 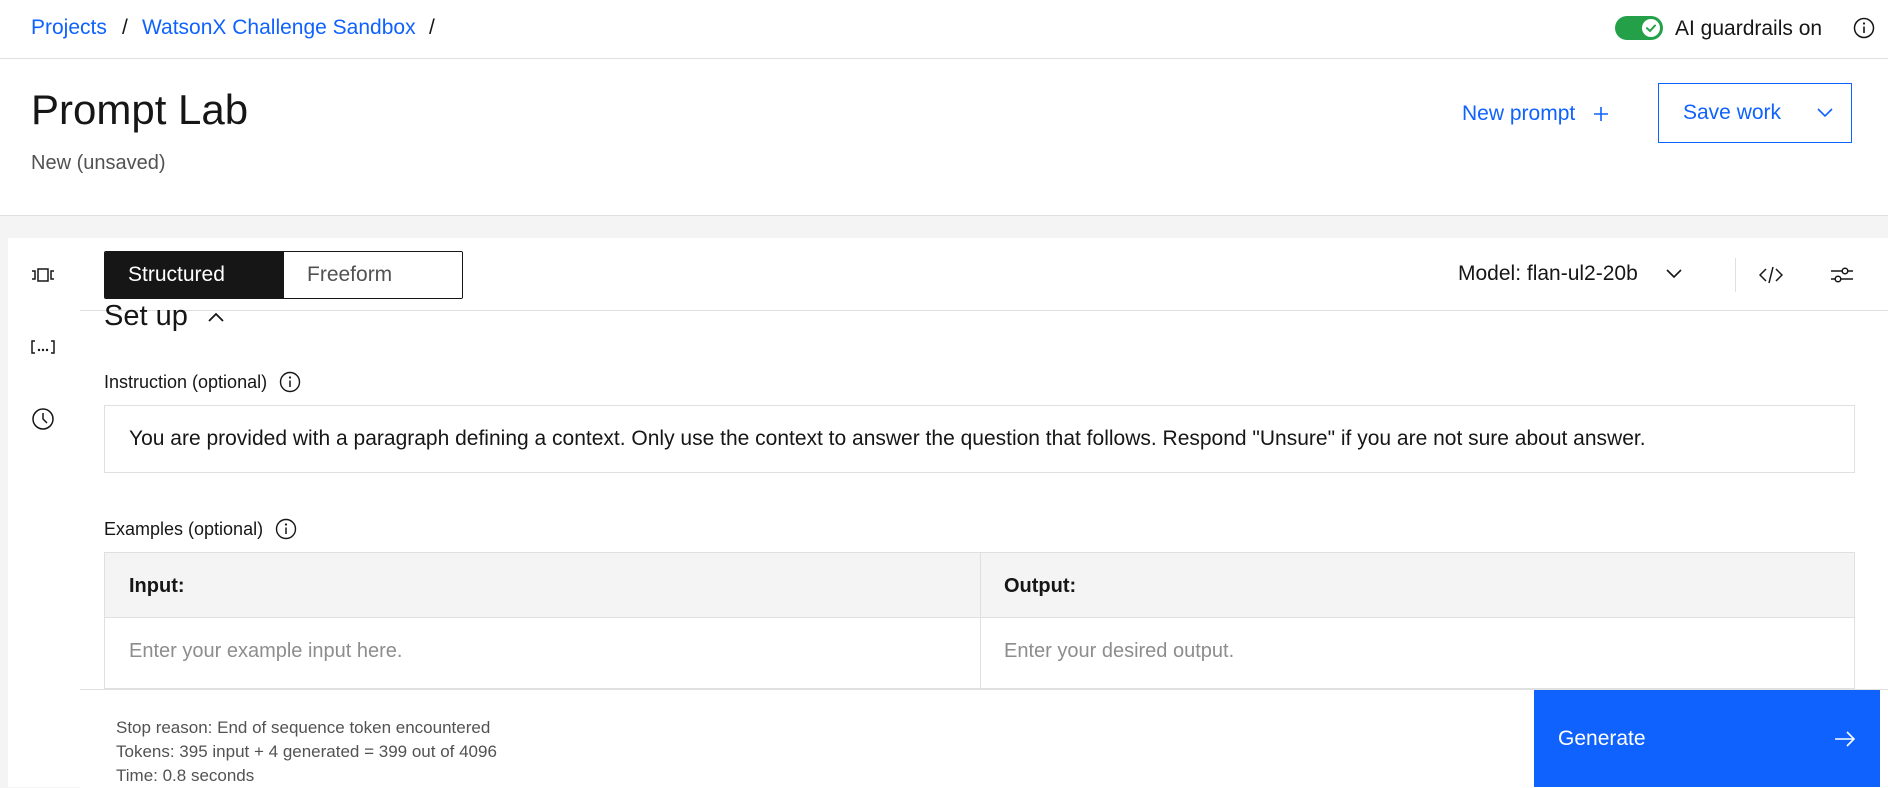 I want to click on model-selector: Model: flan-ul2-20b, so click(x=1570, y=274).